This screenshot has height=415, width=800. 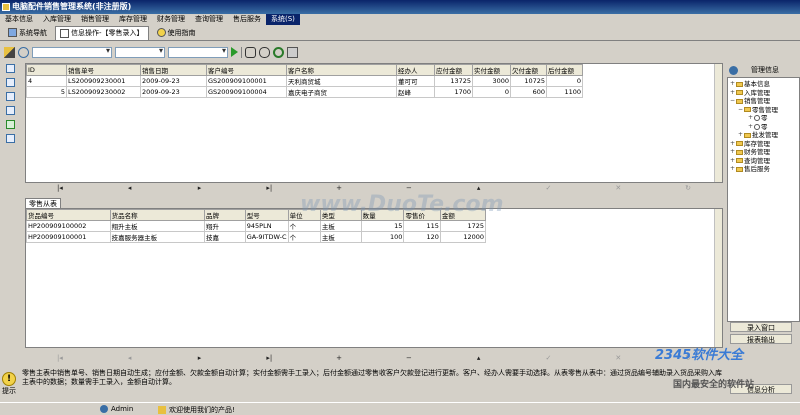 I want to click on entry-window-button: 录入窗口, so click(x=761, y=327).